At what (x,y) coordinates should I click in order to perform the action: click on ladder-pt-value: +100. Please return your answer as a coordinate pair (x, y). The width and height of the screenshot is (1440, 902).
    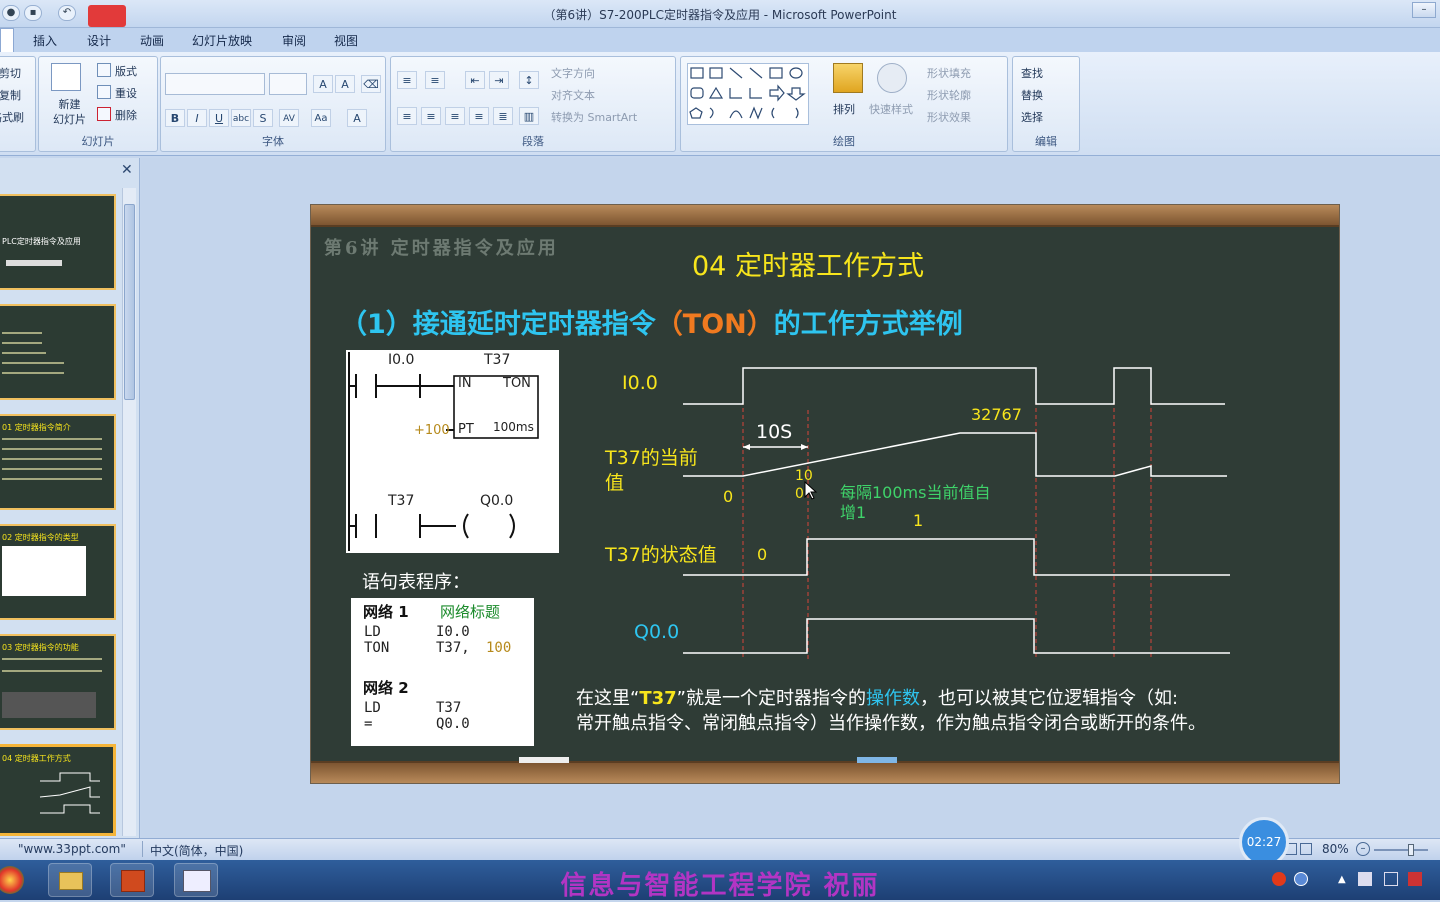
    Looking at the image, I should click on (432, 430).